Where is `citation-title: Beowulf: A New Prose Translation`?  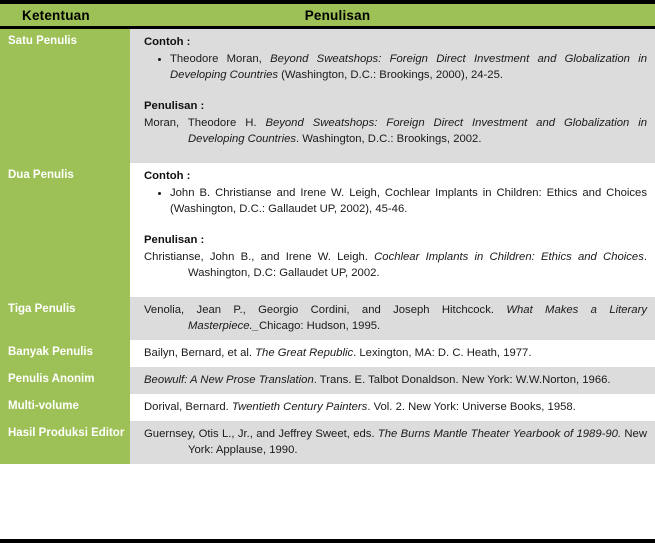
citation-title: Beowulf: A New Prose Translation is located at coordinates (229, 379).